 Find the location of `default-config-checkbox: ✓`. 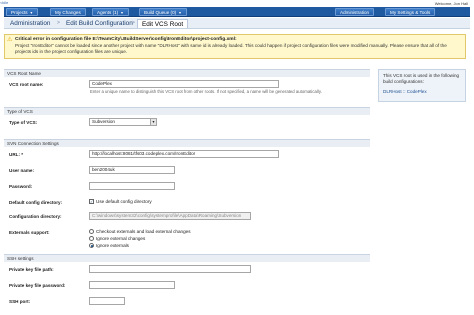

default-config-checkbox: ✓ is located at coordinates (91, 201).